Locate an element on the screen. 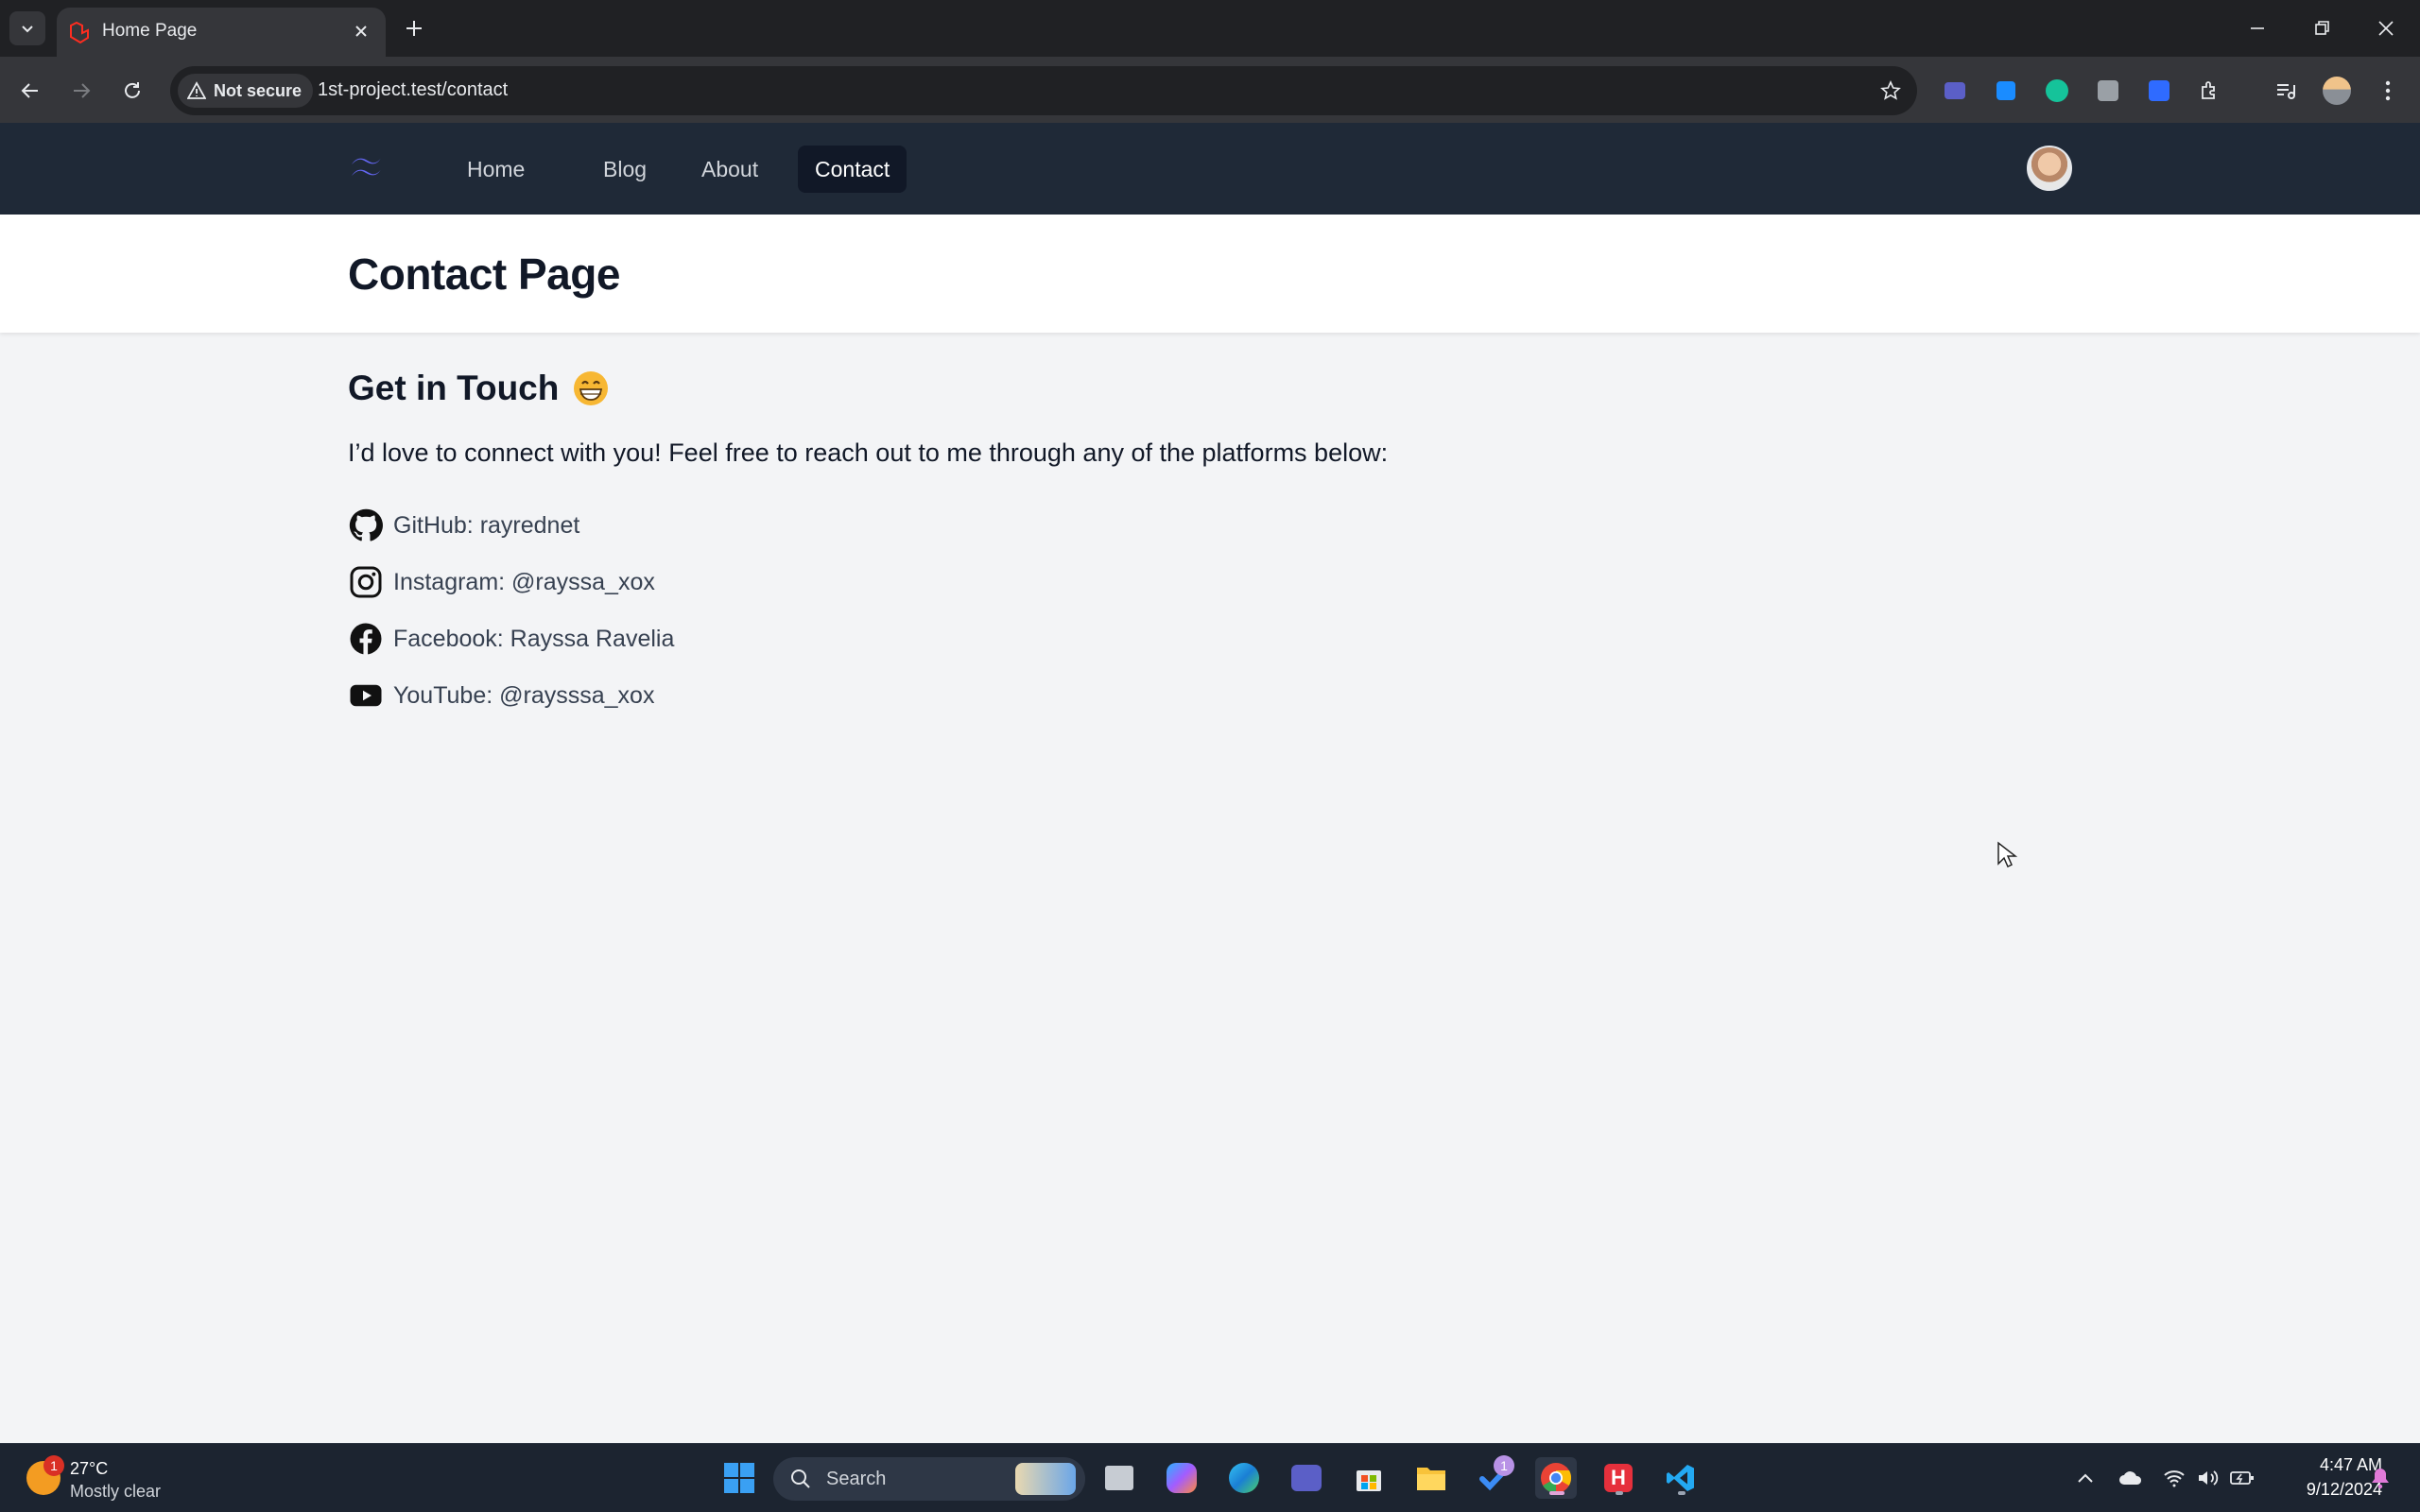 Image resolution: width=2420 pixels, height=1512 pixels. extension-bluesky-icon is located at coordinates (2006, 91).